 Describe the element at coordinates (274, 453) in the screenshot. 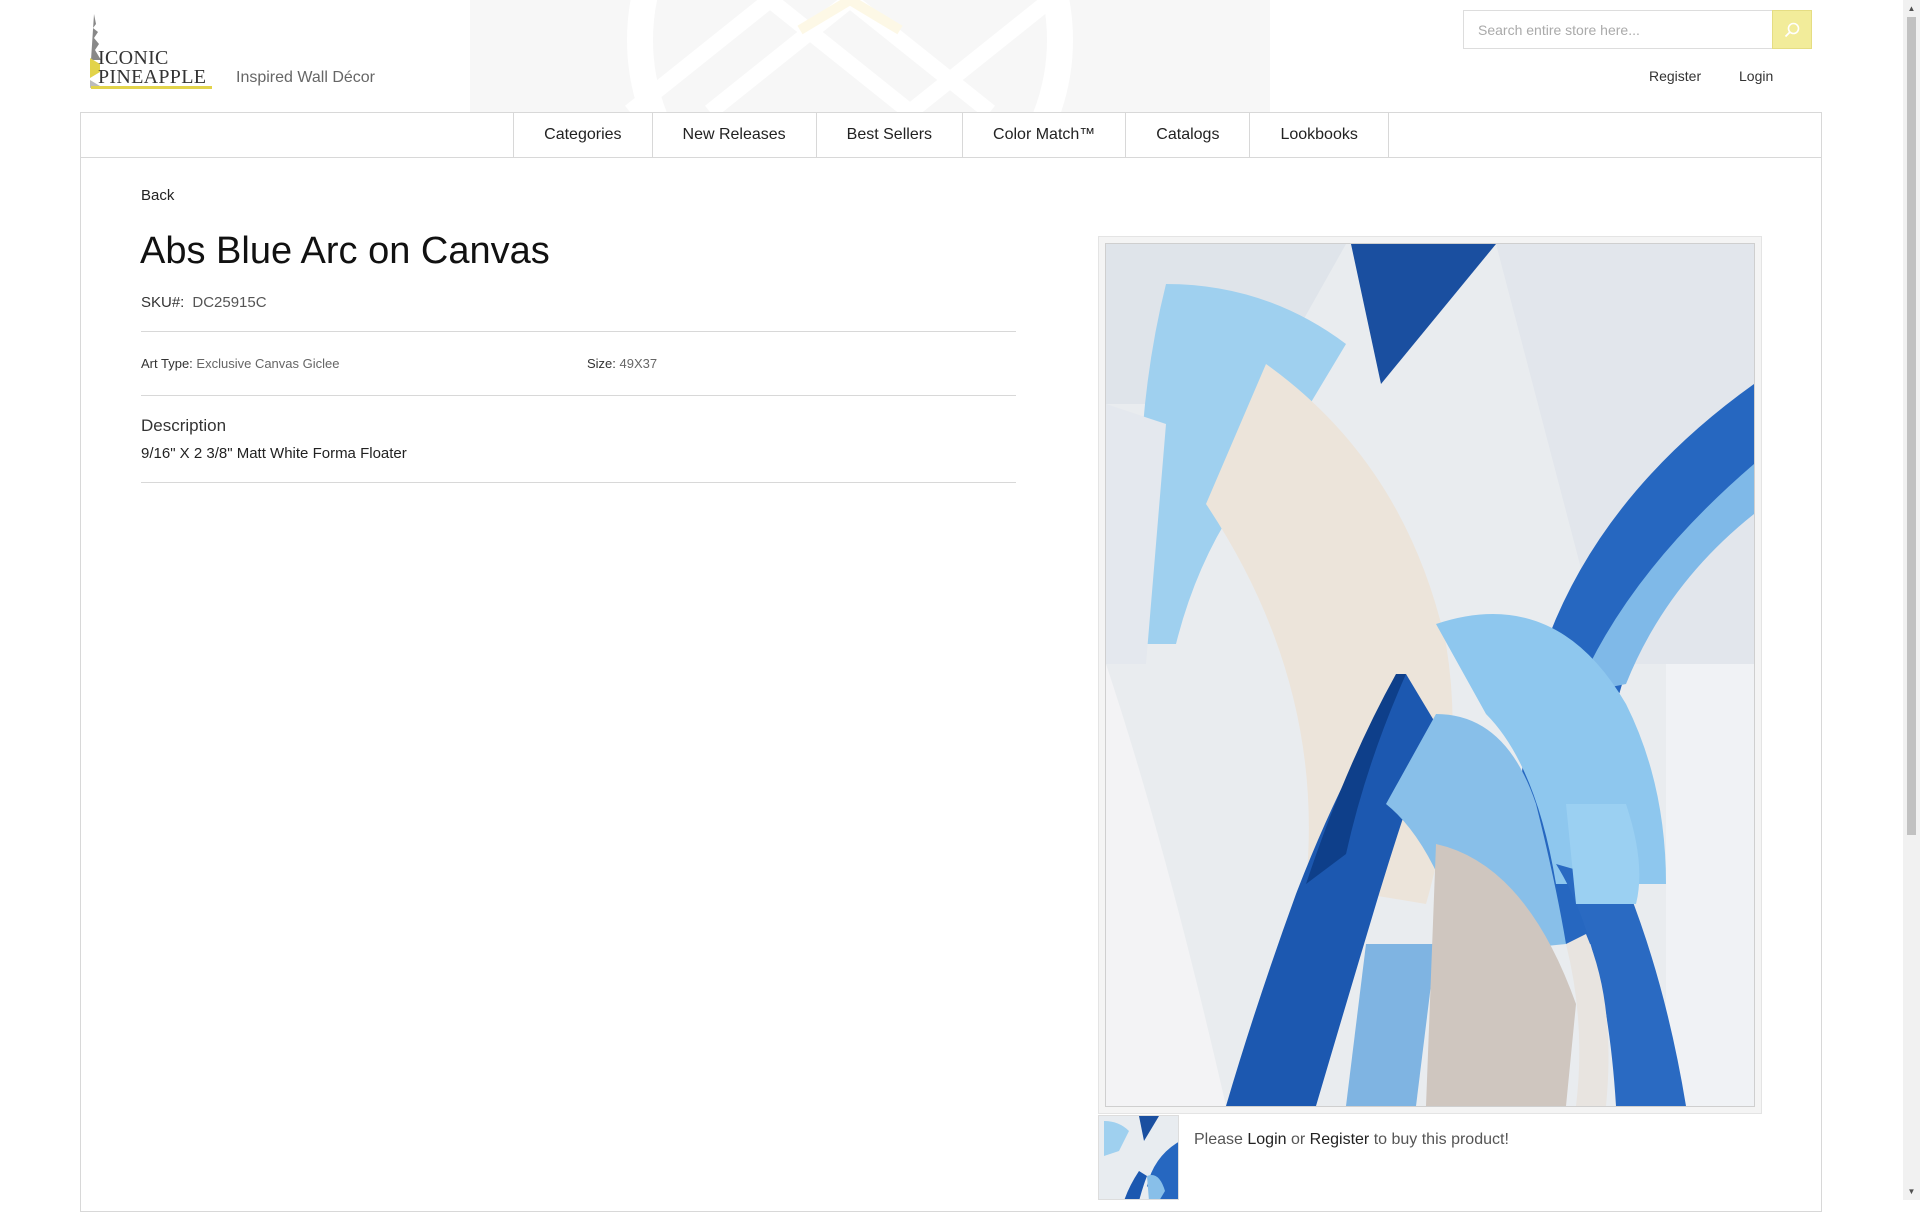

I see `description-text: 9/16" X 2 3/8" Matt White Forma Floater` at that location.